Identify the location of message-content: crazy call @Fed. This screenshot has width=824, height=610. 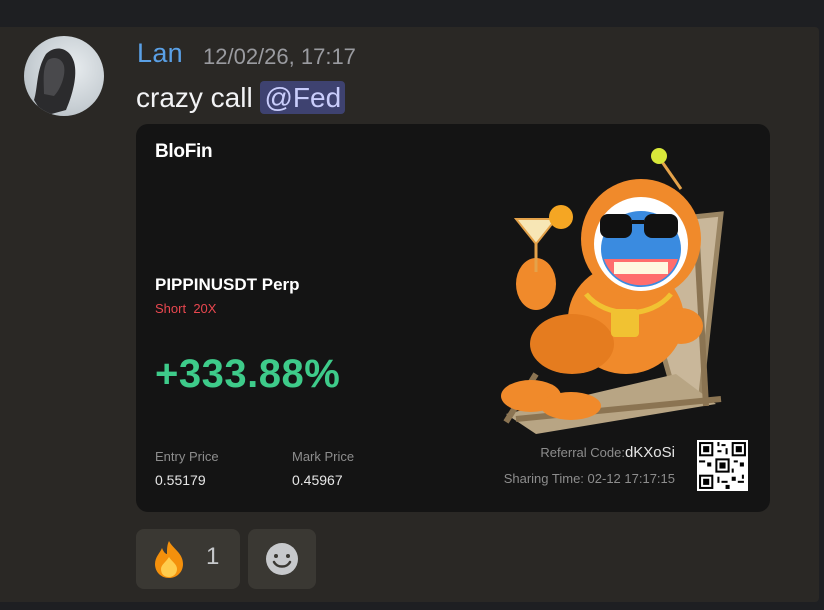
(241, 97).